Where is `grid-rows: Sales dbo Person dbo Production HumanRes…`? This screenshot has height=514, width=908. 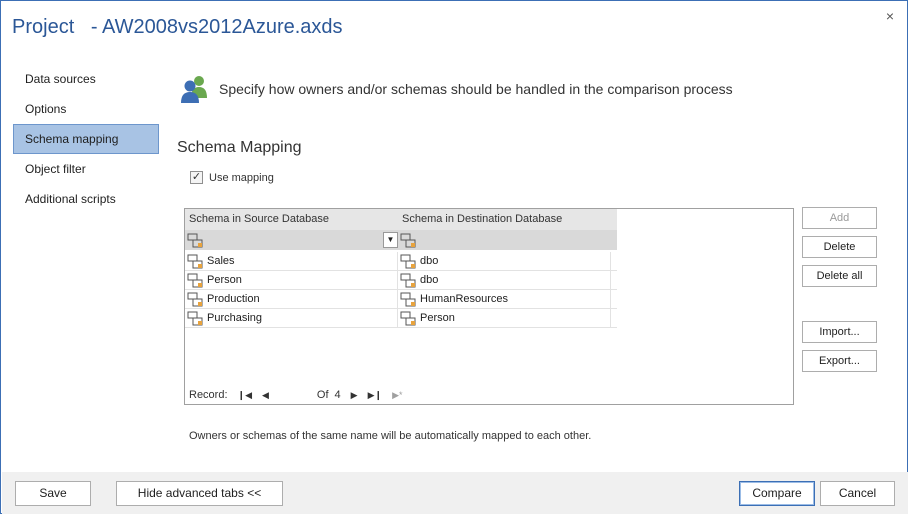
grid-rows: Sales dbo Person dbo Production HumanRes… is located at coordinates (401, 290).